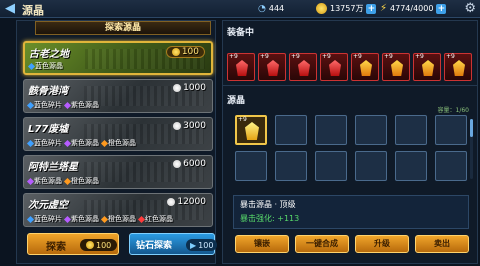 The image size is (480, 266). I want to click on zone-cost-value: 6000, so click(194, 164).